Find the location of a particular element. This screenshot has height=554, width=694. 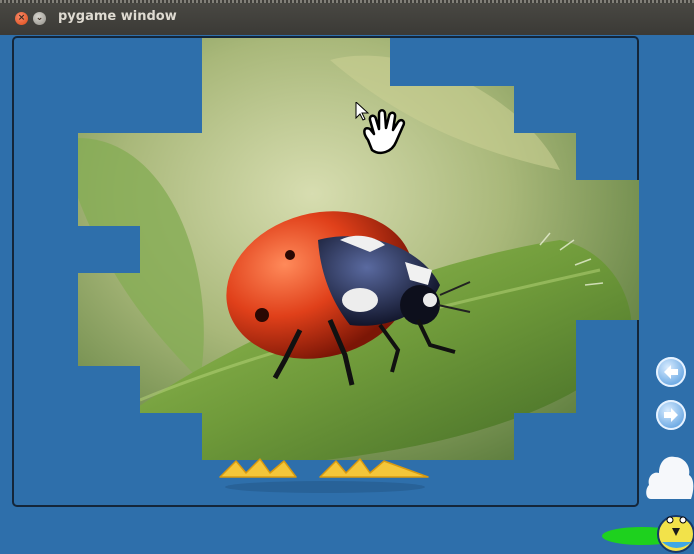

cloud-icon is located at coordinates (669, 475).